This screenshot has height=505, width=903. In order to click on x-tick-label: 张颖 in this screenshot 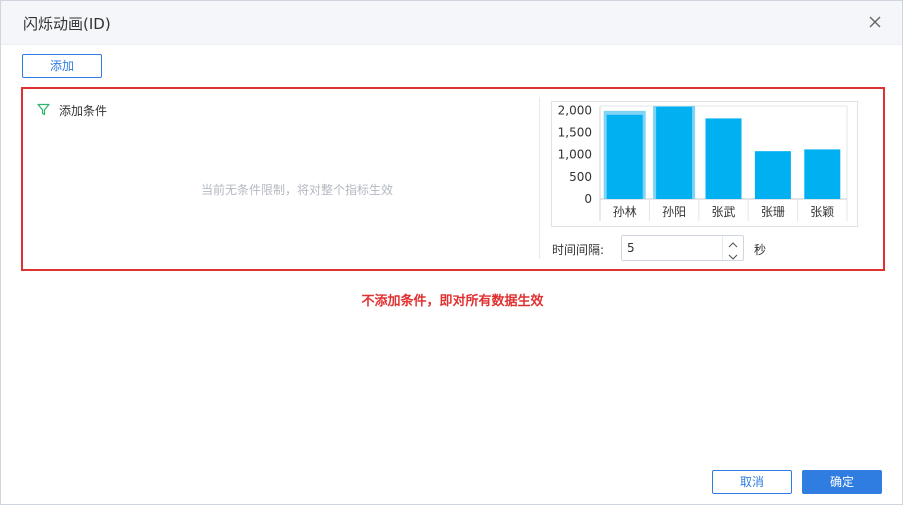, I will do `click(822, 212)`.